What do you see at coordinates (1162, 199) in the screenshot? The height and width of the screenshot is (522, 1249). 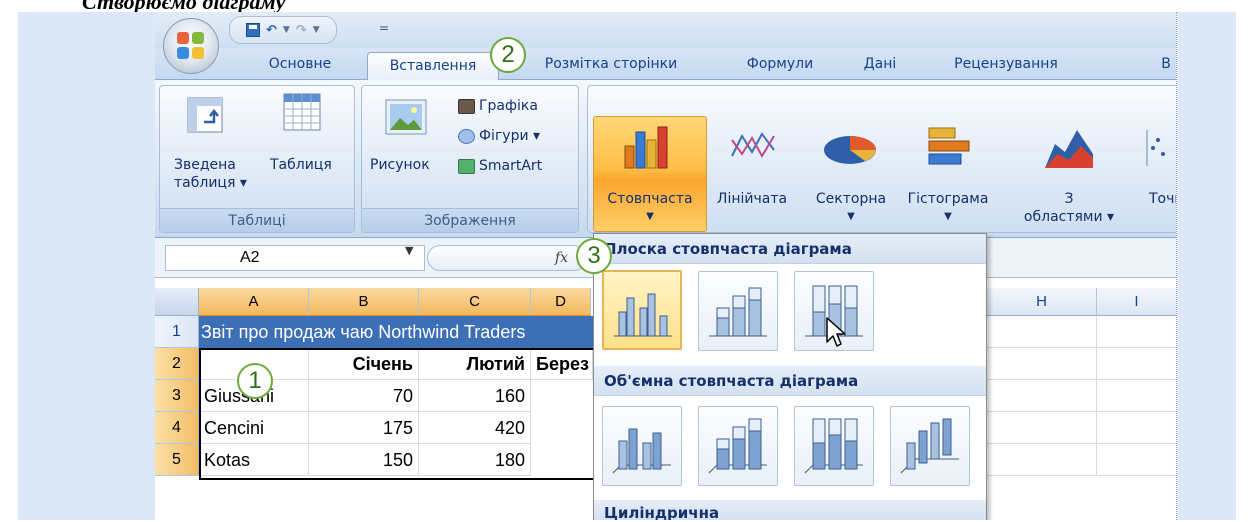 I see `scatter-chart-button: Точк` at bounding box center [1162, 199].